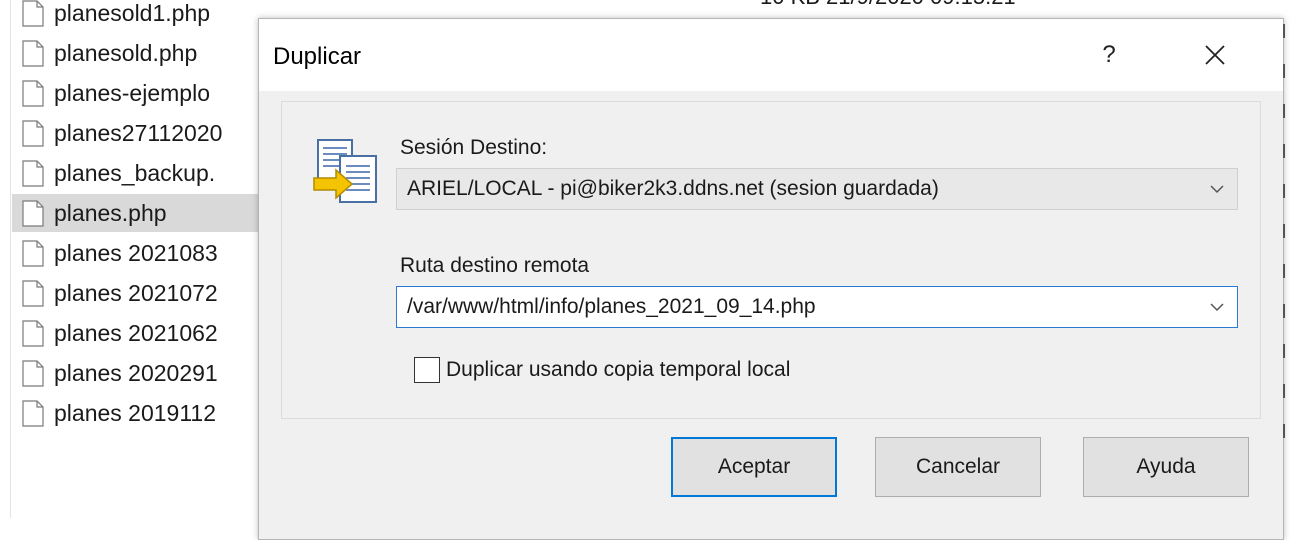 This screenshot has width=1290, height=540. I want to click on temp-copy-option: Duplicar usando copia temporal local, so click(602, 370).